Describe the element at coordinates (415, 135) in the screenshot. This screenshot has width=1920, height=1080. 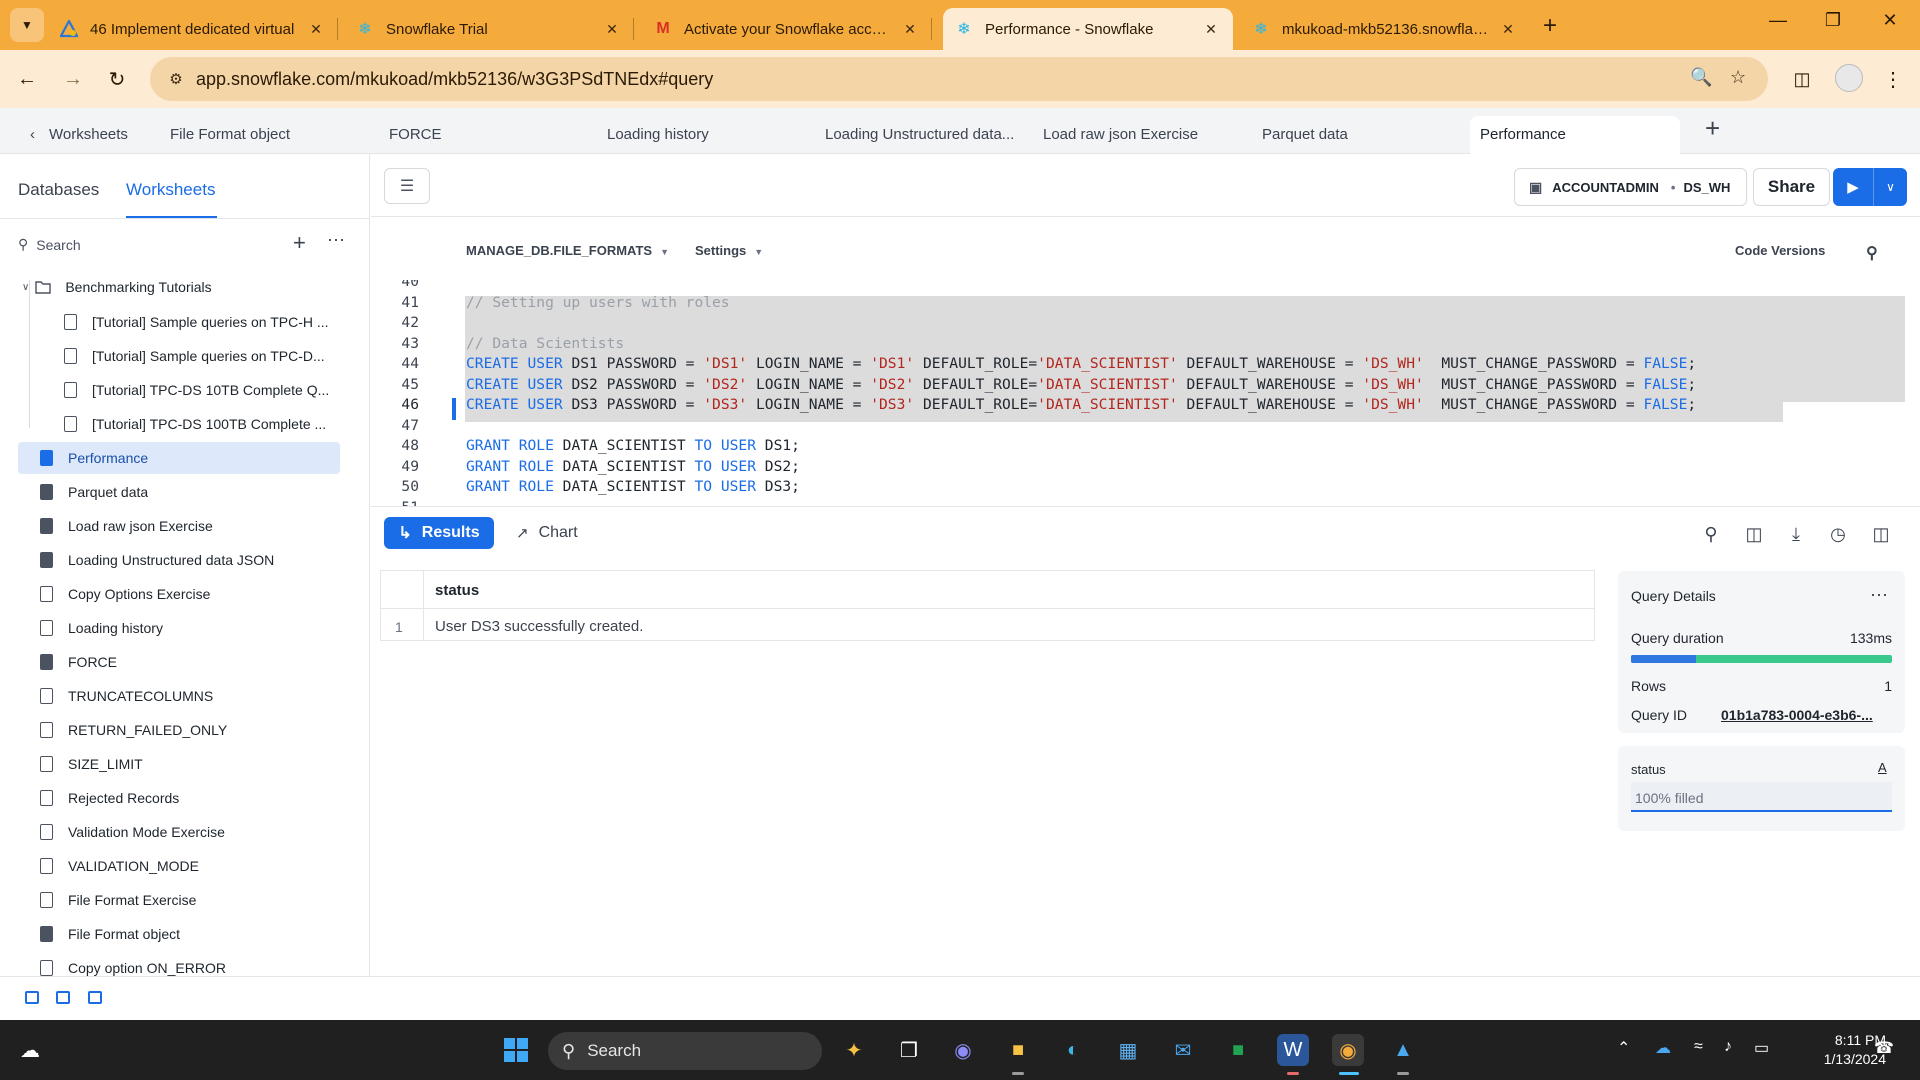
I see `worksheet-tab: FORCE` at that location.